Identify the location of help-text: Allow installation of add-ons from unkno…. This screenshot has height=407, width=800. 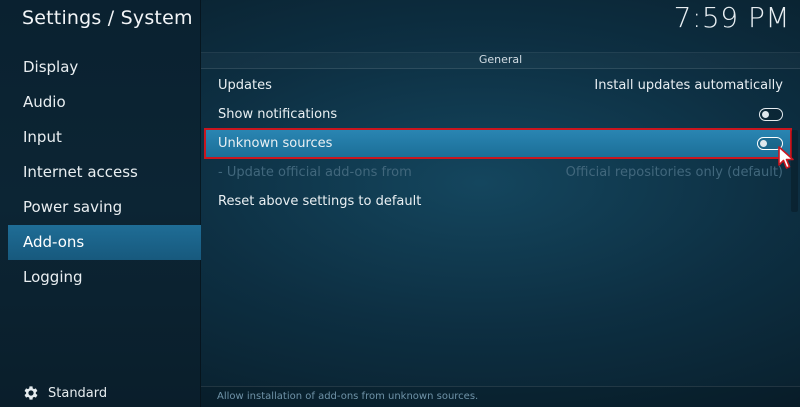
(348, 396).